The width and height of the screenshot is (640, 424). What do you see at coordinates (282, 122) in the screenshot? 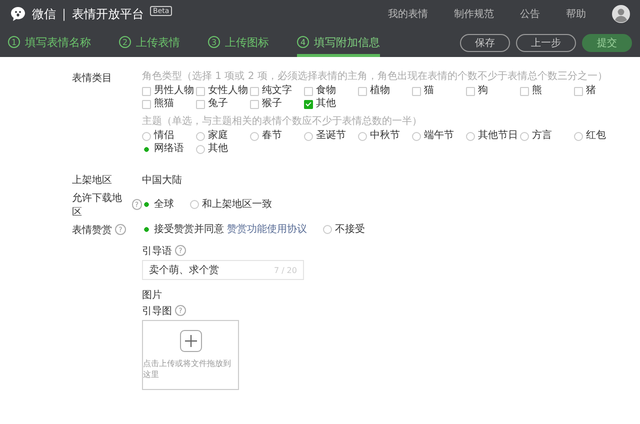
I see `theme-hint: 主题（单选，与主题相关的表情个数应不少于表情总数的一半）` at bounding box center [282, 122].